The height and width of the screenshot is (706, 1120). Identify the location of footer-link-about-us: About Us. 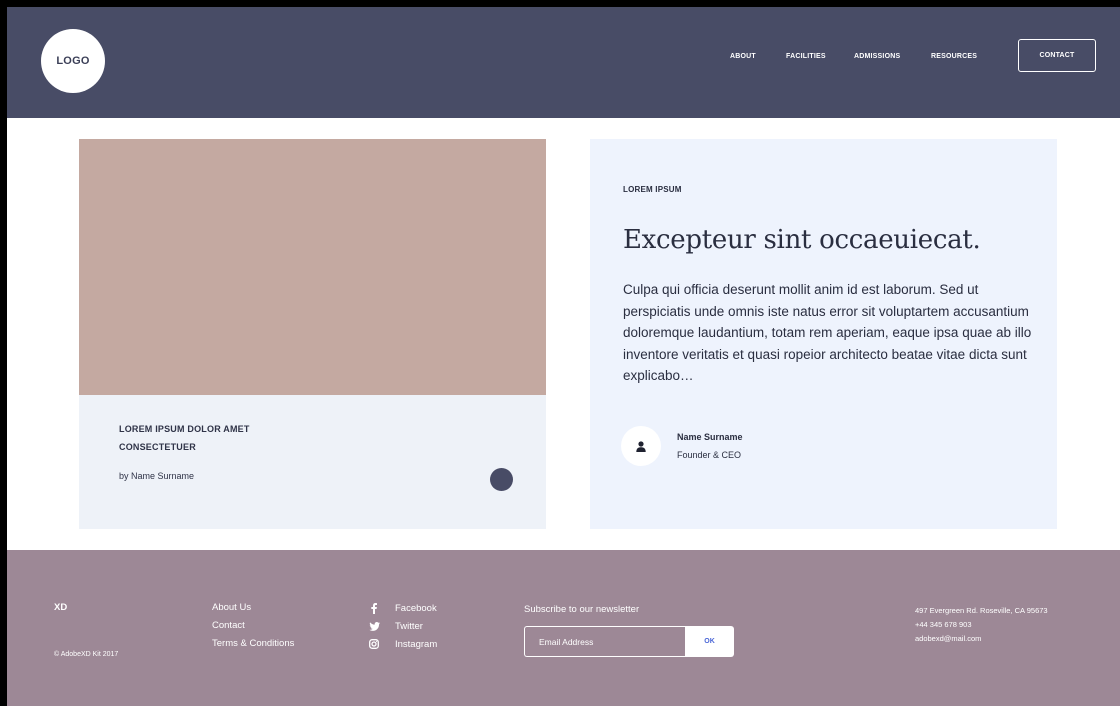
(231, 607).